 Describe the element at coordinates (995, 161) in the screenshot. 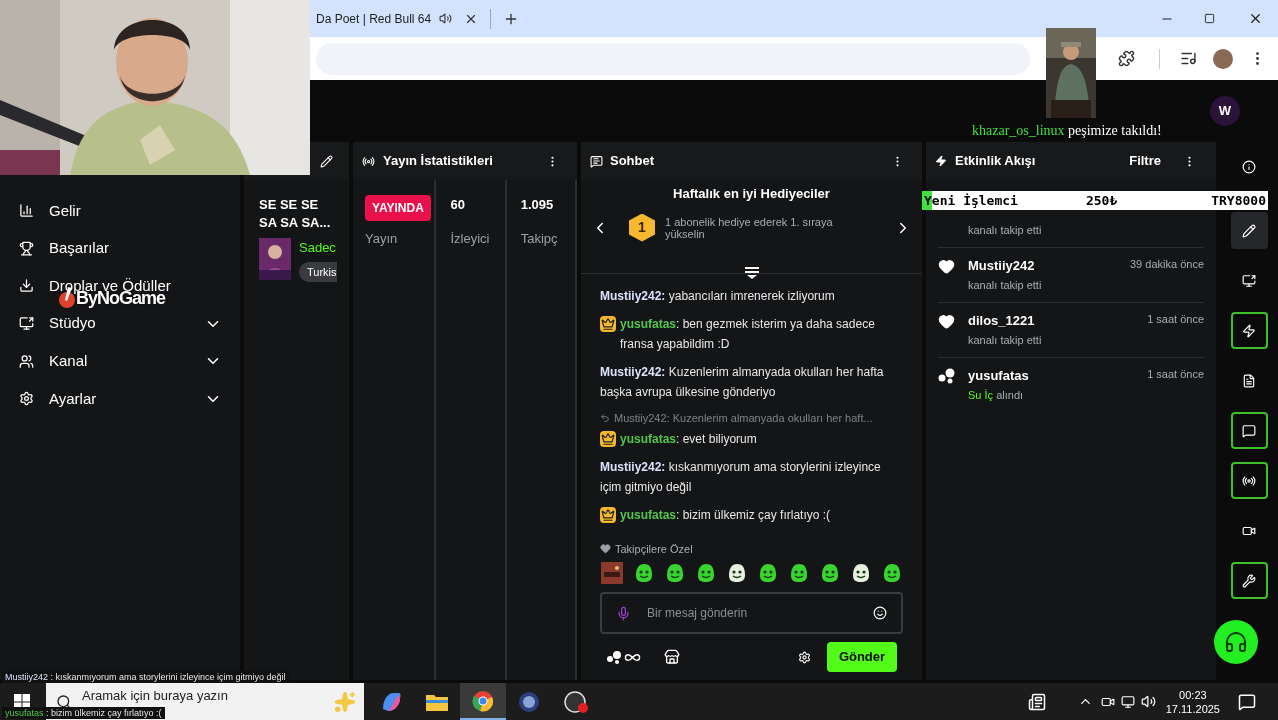

I see `panel-title: Etkinlik Akışı` at that location.